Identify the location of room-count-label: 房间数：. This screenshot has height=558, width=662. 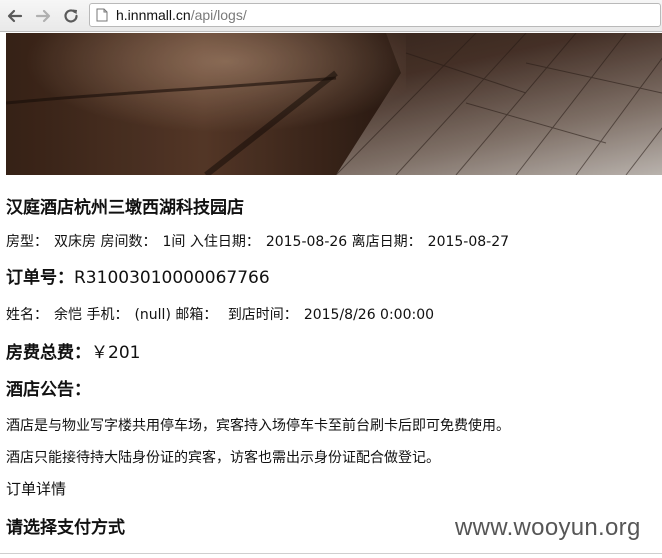
(128, 242).